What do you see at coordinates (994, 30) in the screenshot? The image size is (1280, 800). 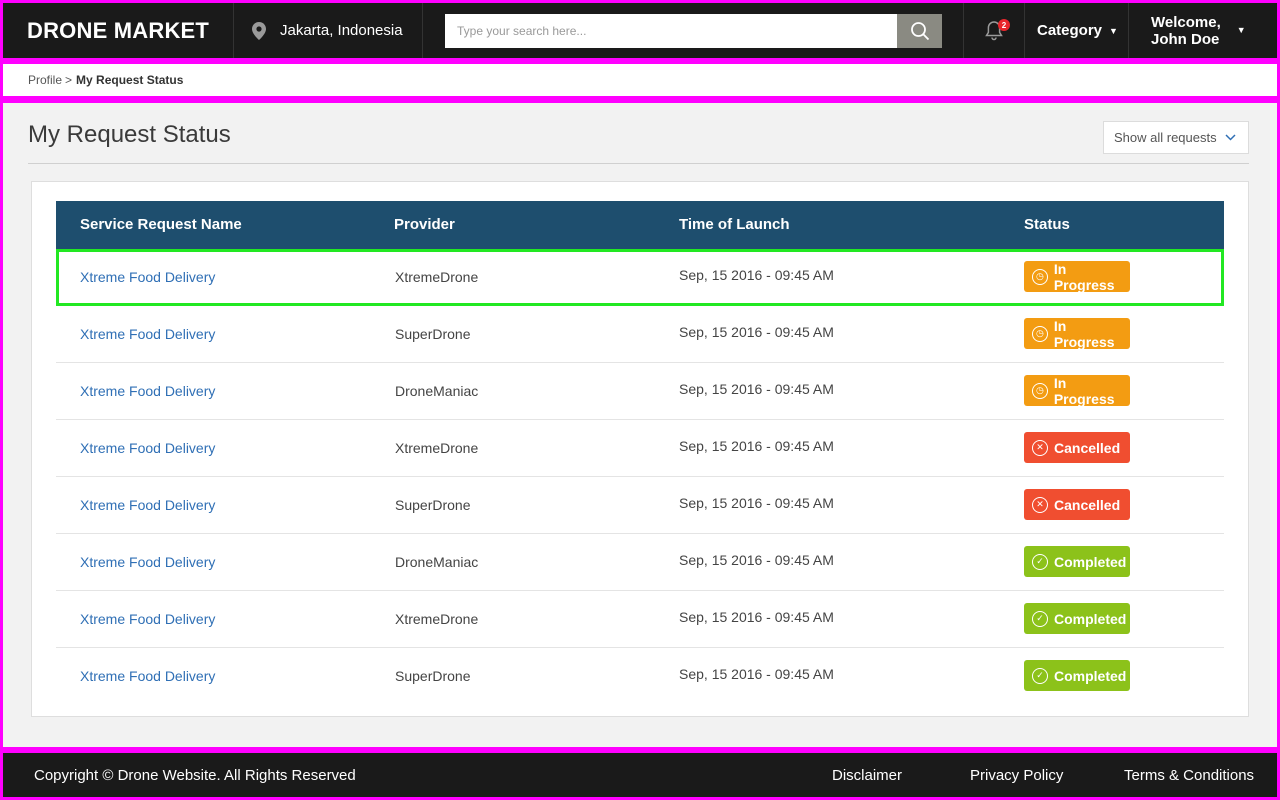 I see `notifications-button: 2` at bounding box center [994, 30].